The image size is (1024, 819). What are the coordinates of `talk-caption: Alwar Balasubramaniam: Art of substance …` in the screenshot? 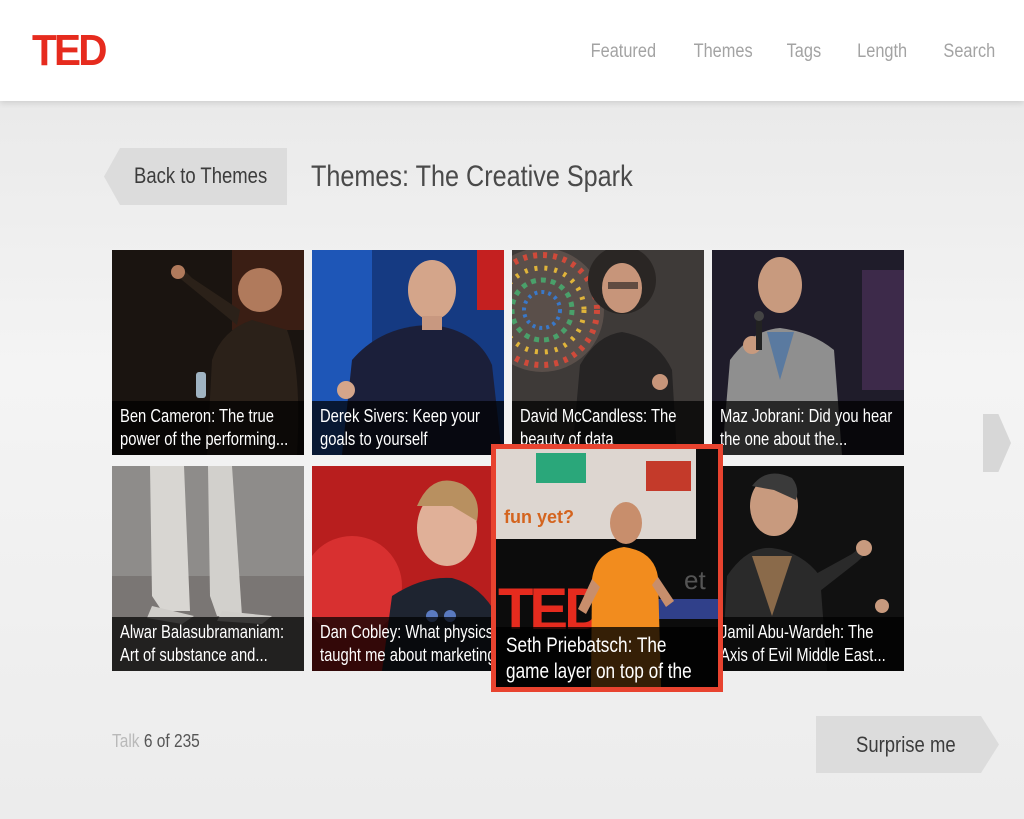 It's located at (208, 644).